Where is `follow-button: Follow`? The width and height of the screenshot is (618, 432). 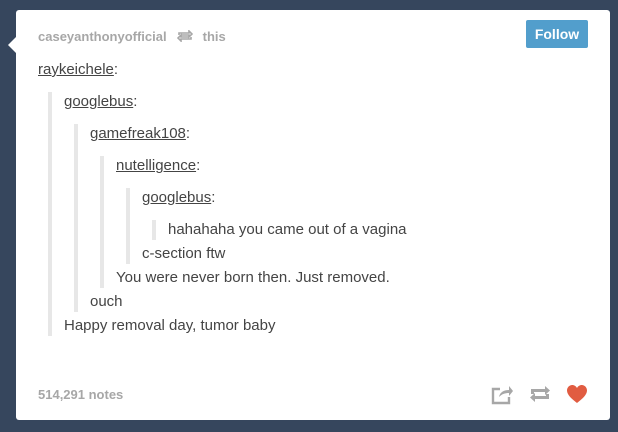 follow-button: Follow is located at coordinates (557, 34).